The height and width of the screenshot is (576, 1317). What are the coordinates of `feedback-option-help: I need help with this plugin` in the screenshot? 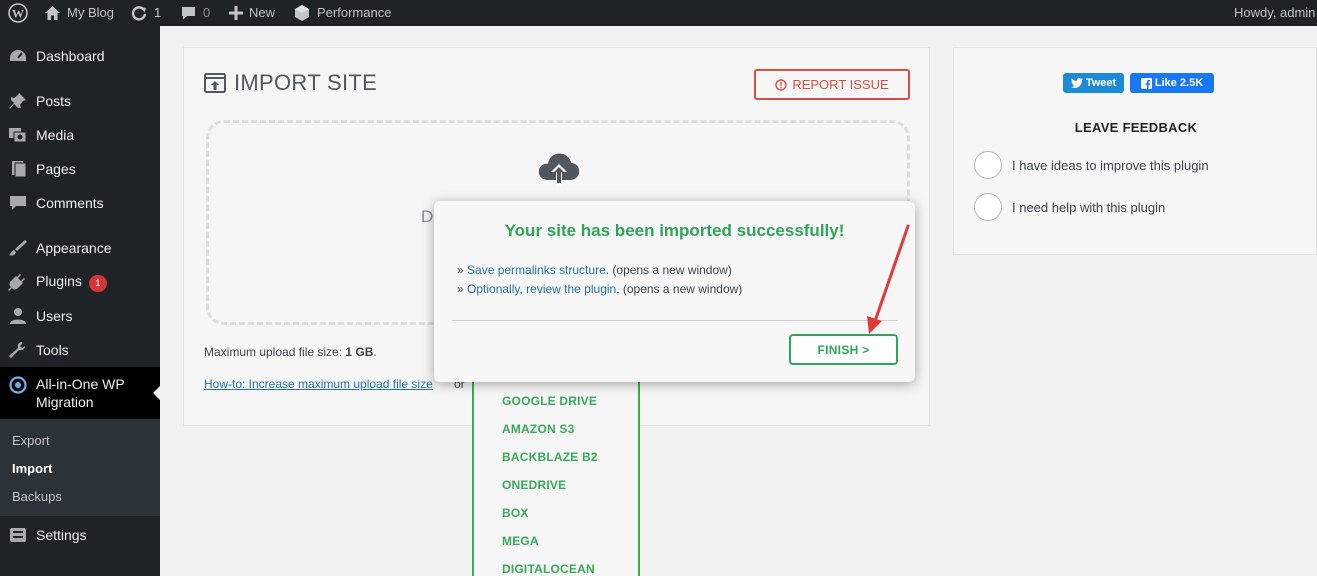 It's located at (1069, 207).